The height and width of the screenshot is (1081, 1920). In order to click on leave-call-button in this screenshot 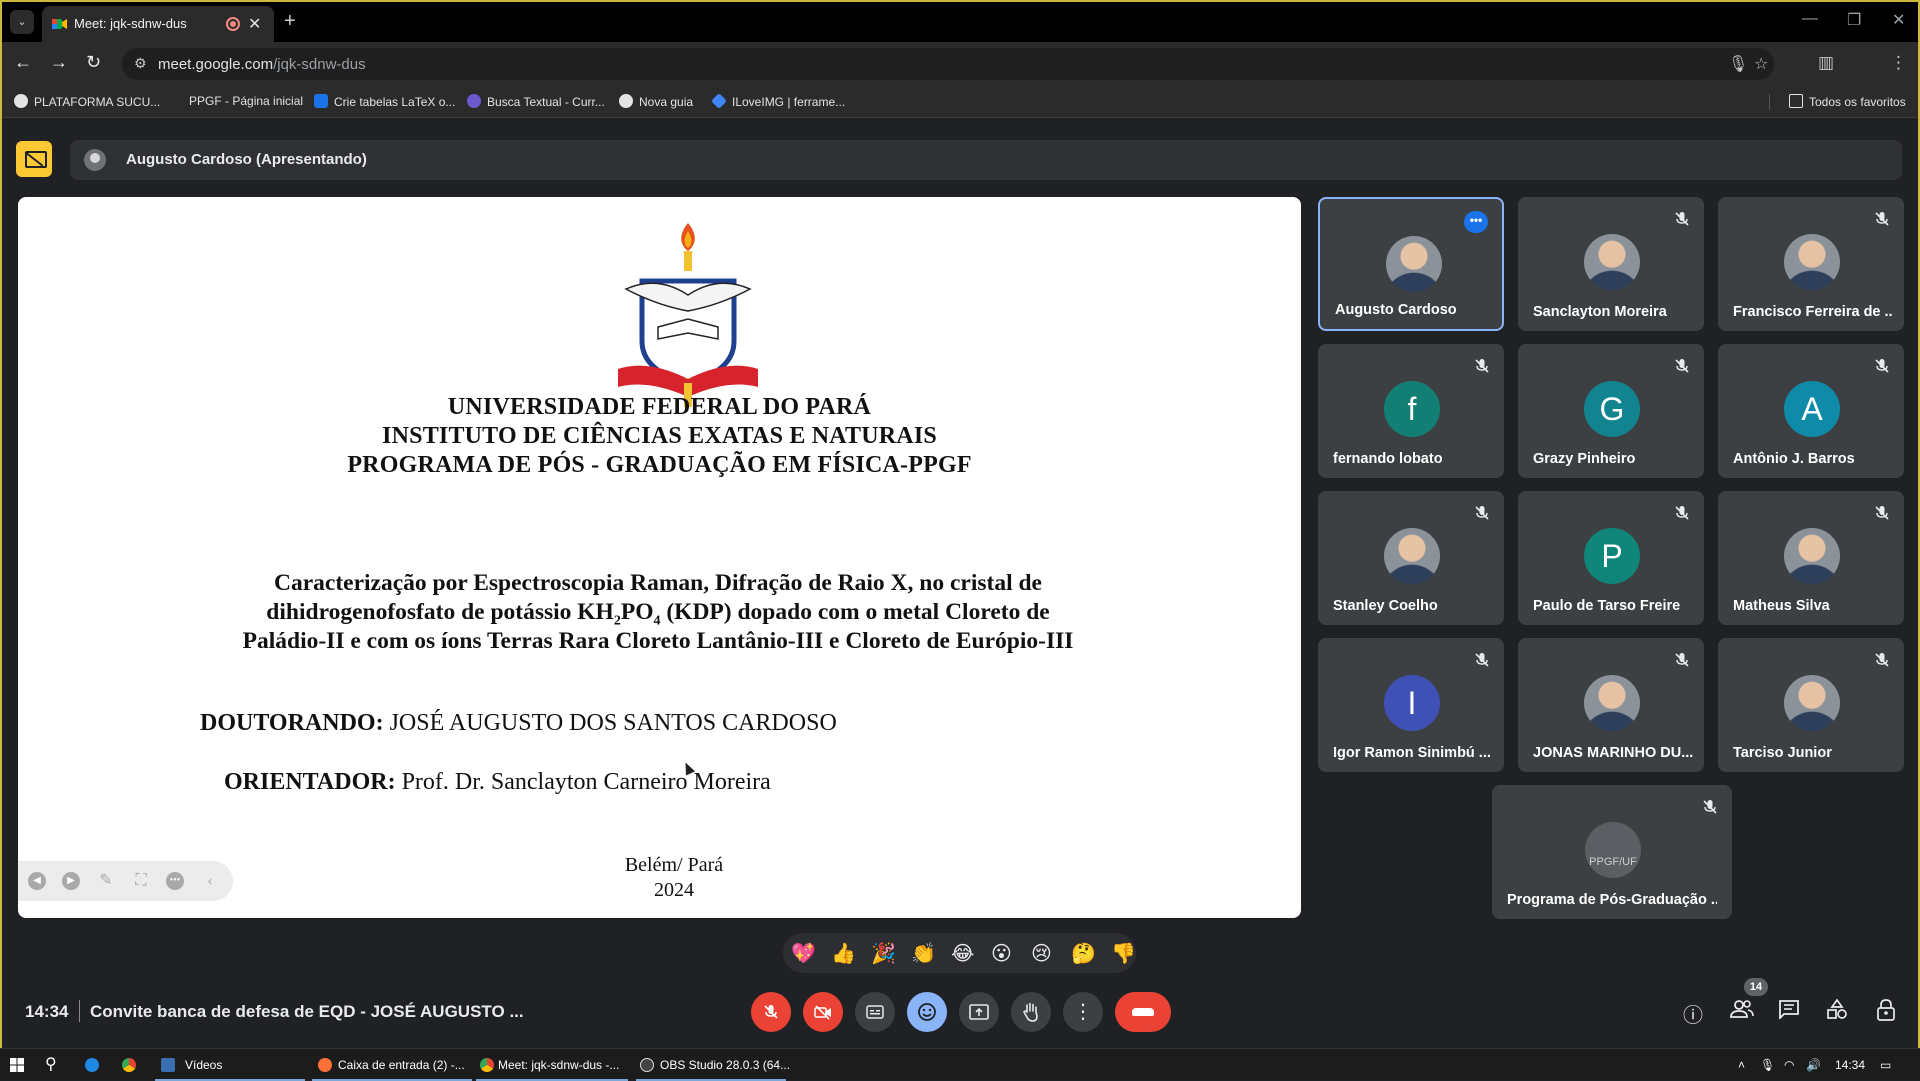, I will do `click(1143, 1012)`.